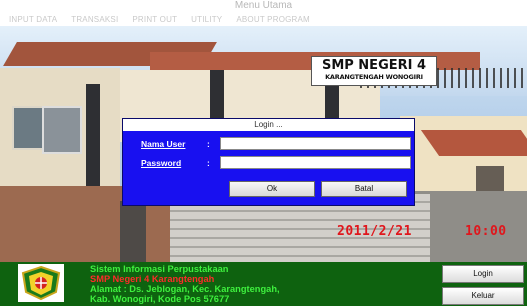 This screenshot has width=527, height=306. What do you see at coordinates (154, 20) in the screenshot?
I see `menu-print-out: PRINT OUT` at bounding box center [154, 20].